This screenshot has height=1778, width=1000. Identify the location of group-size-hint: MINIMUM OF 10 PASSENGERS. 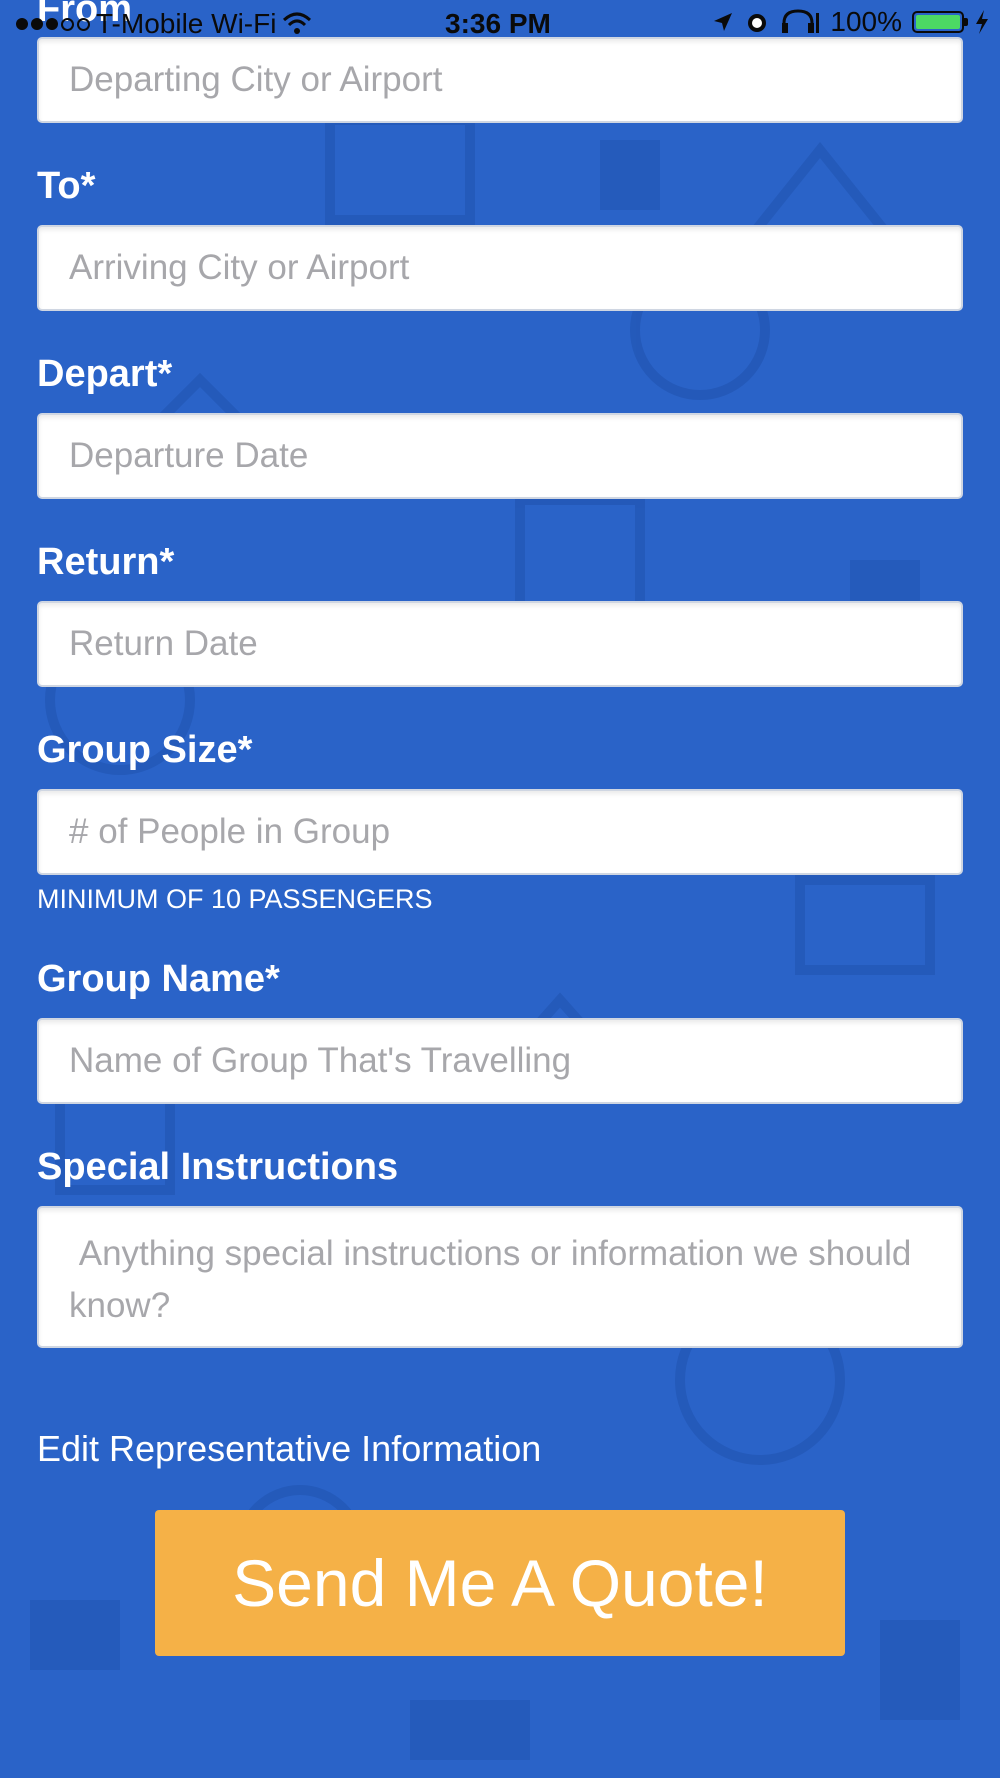
(235, 899).